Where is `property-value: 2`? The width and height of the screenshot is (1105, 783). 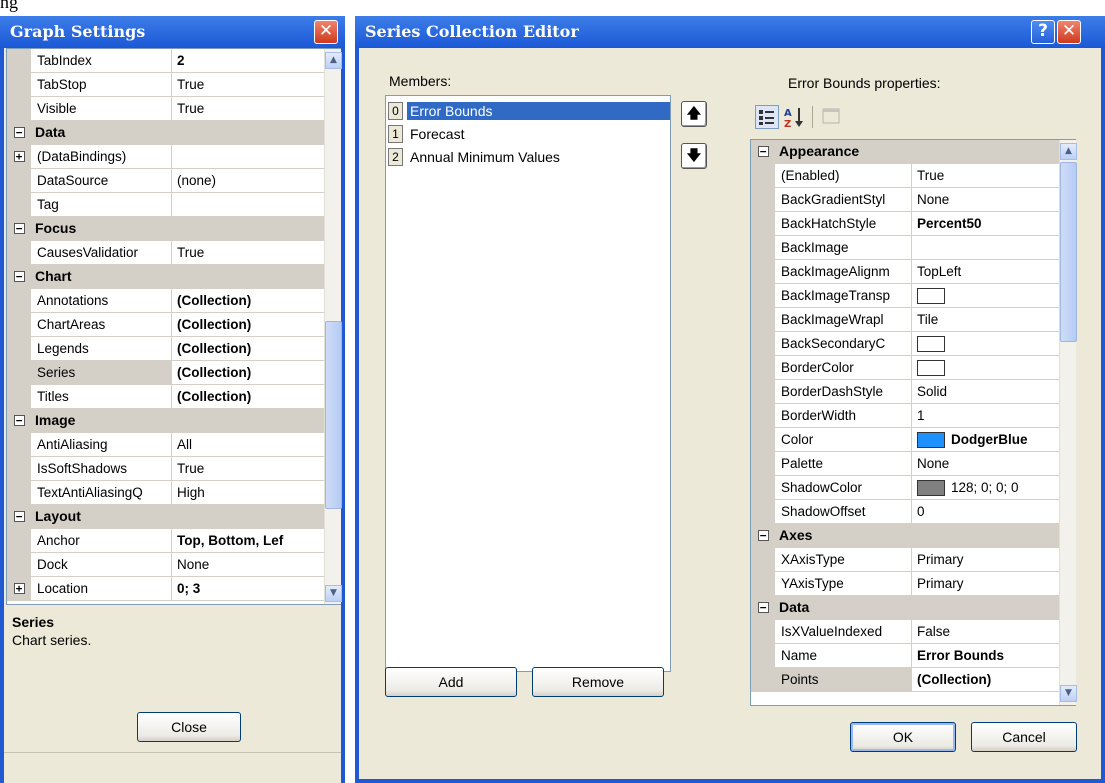 property-value: 2 is located at coordinates (256, 60).